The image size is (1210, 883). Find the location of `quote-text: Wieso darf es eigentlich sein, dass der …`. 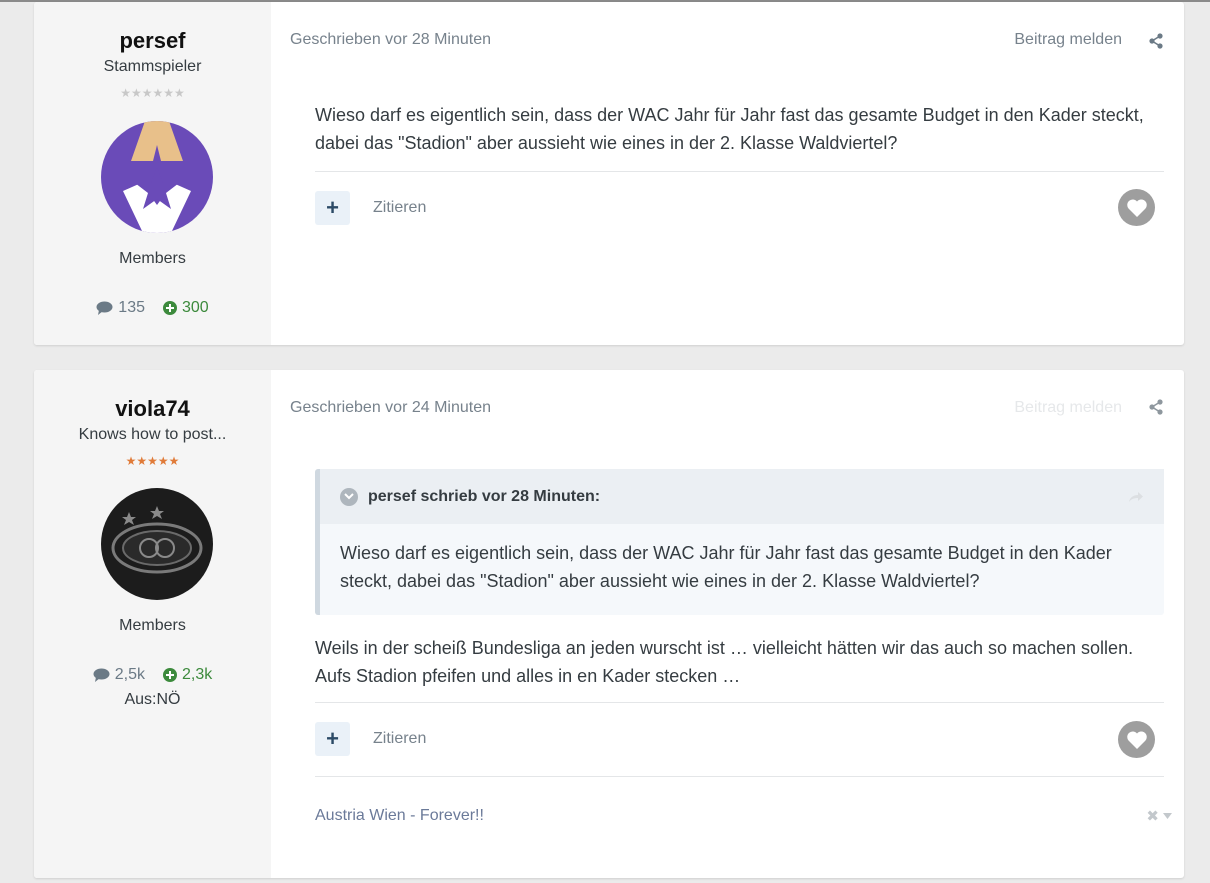

quote-text: Wieso darf es eigentlich sein, dass der … is located at coordinates (726, 567).